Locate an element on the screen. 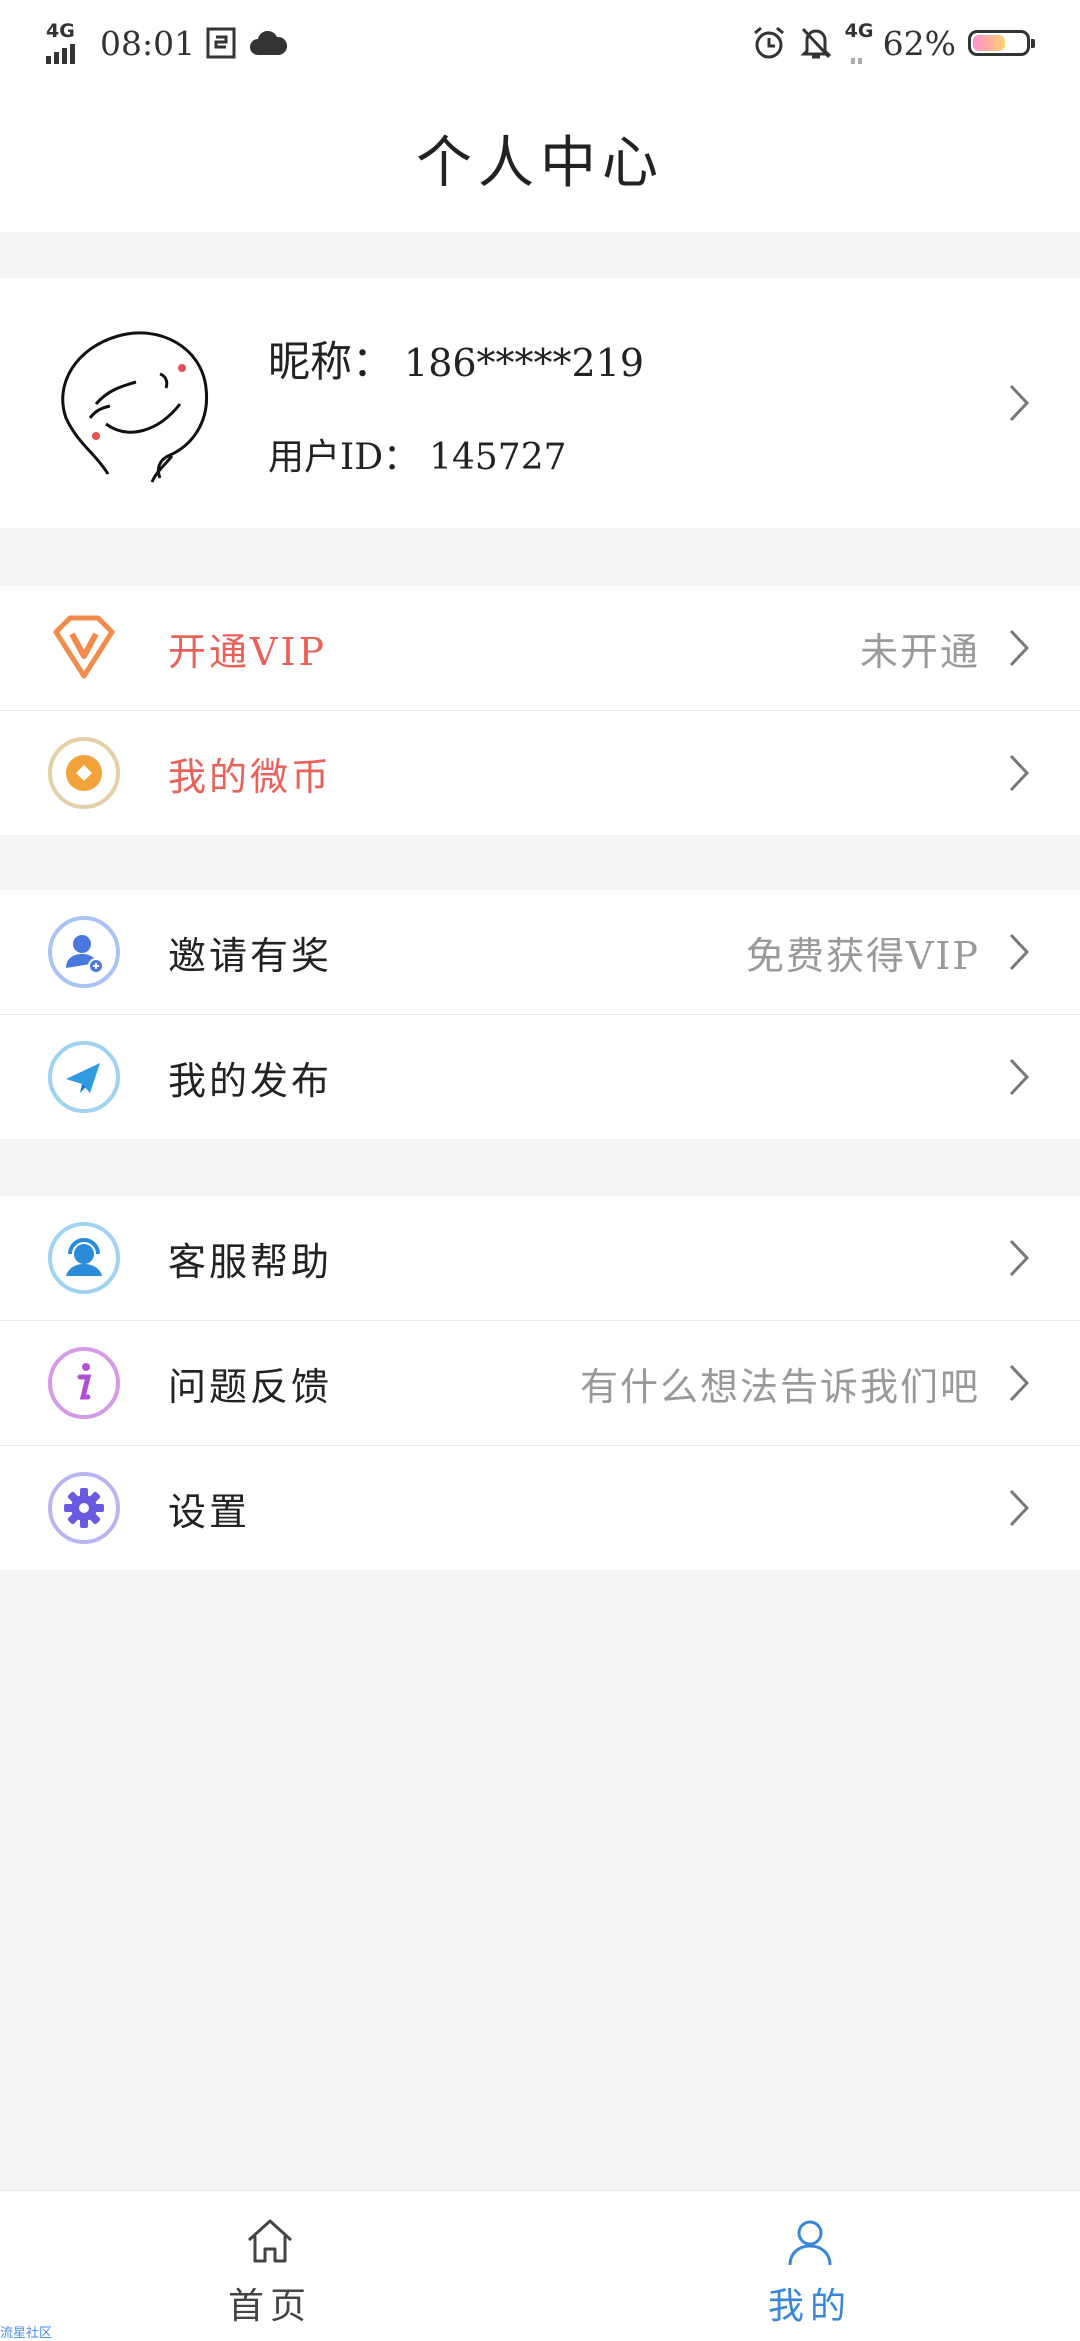  signal-icon: 4G is located at coordinates (68, 42).